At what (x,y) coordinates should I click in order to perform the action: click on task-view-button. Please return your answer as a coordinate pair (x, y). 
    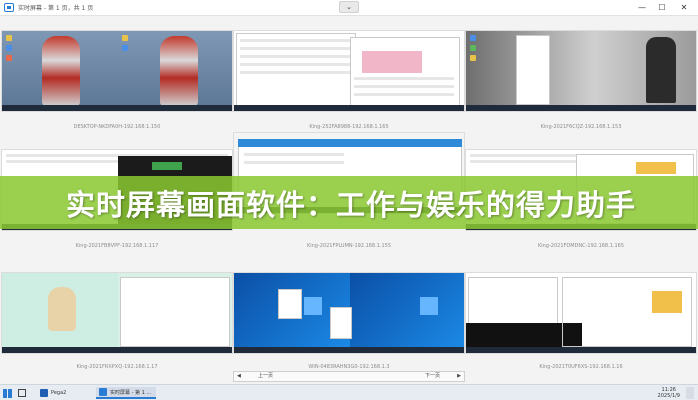
    Looking at the image, I should click on (23, 393).